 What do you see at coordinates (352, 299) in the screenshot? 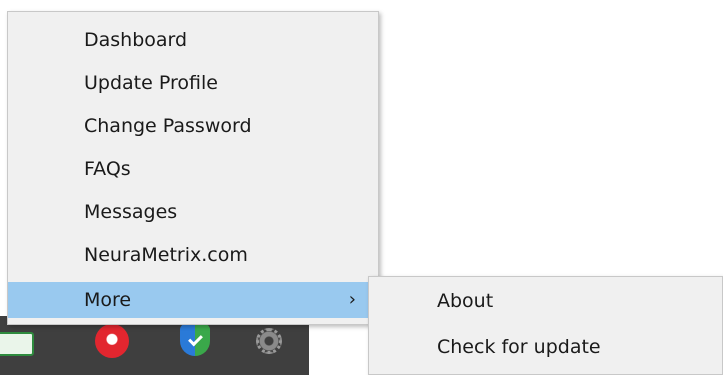
I see `chevron-right-icon: ›` at bounding box center [352, 299].